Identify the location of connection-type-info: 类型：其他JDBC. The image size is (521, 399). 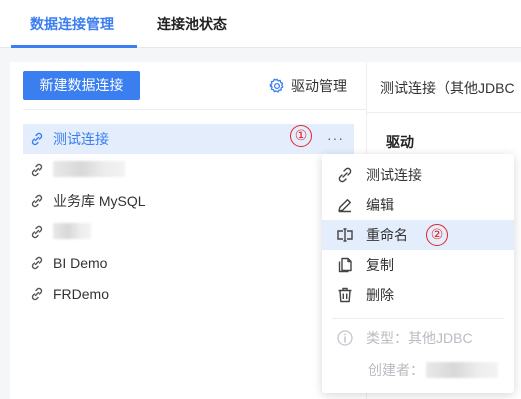
(404, 338).